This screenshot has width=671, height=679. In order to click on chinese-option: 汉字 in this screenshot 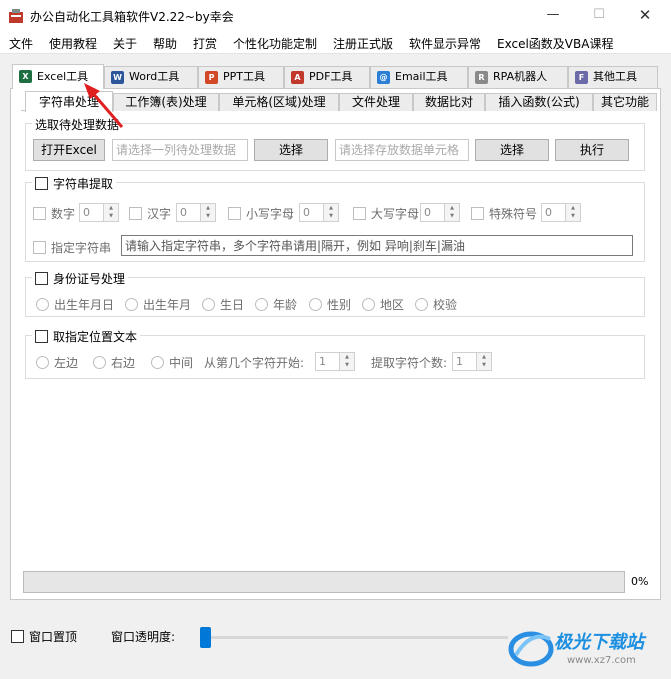, I will do `click(150, 213)`.